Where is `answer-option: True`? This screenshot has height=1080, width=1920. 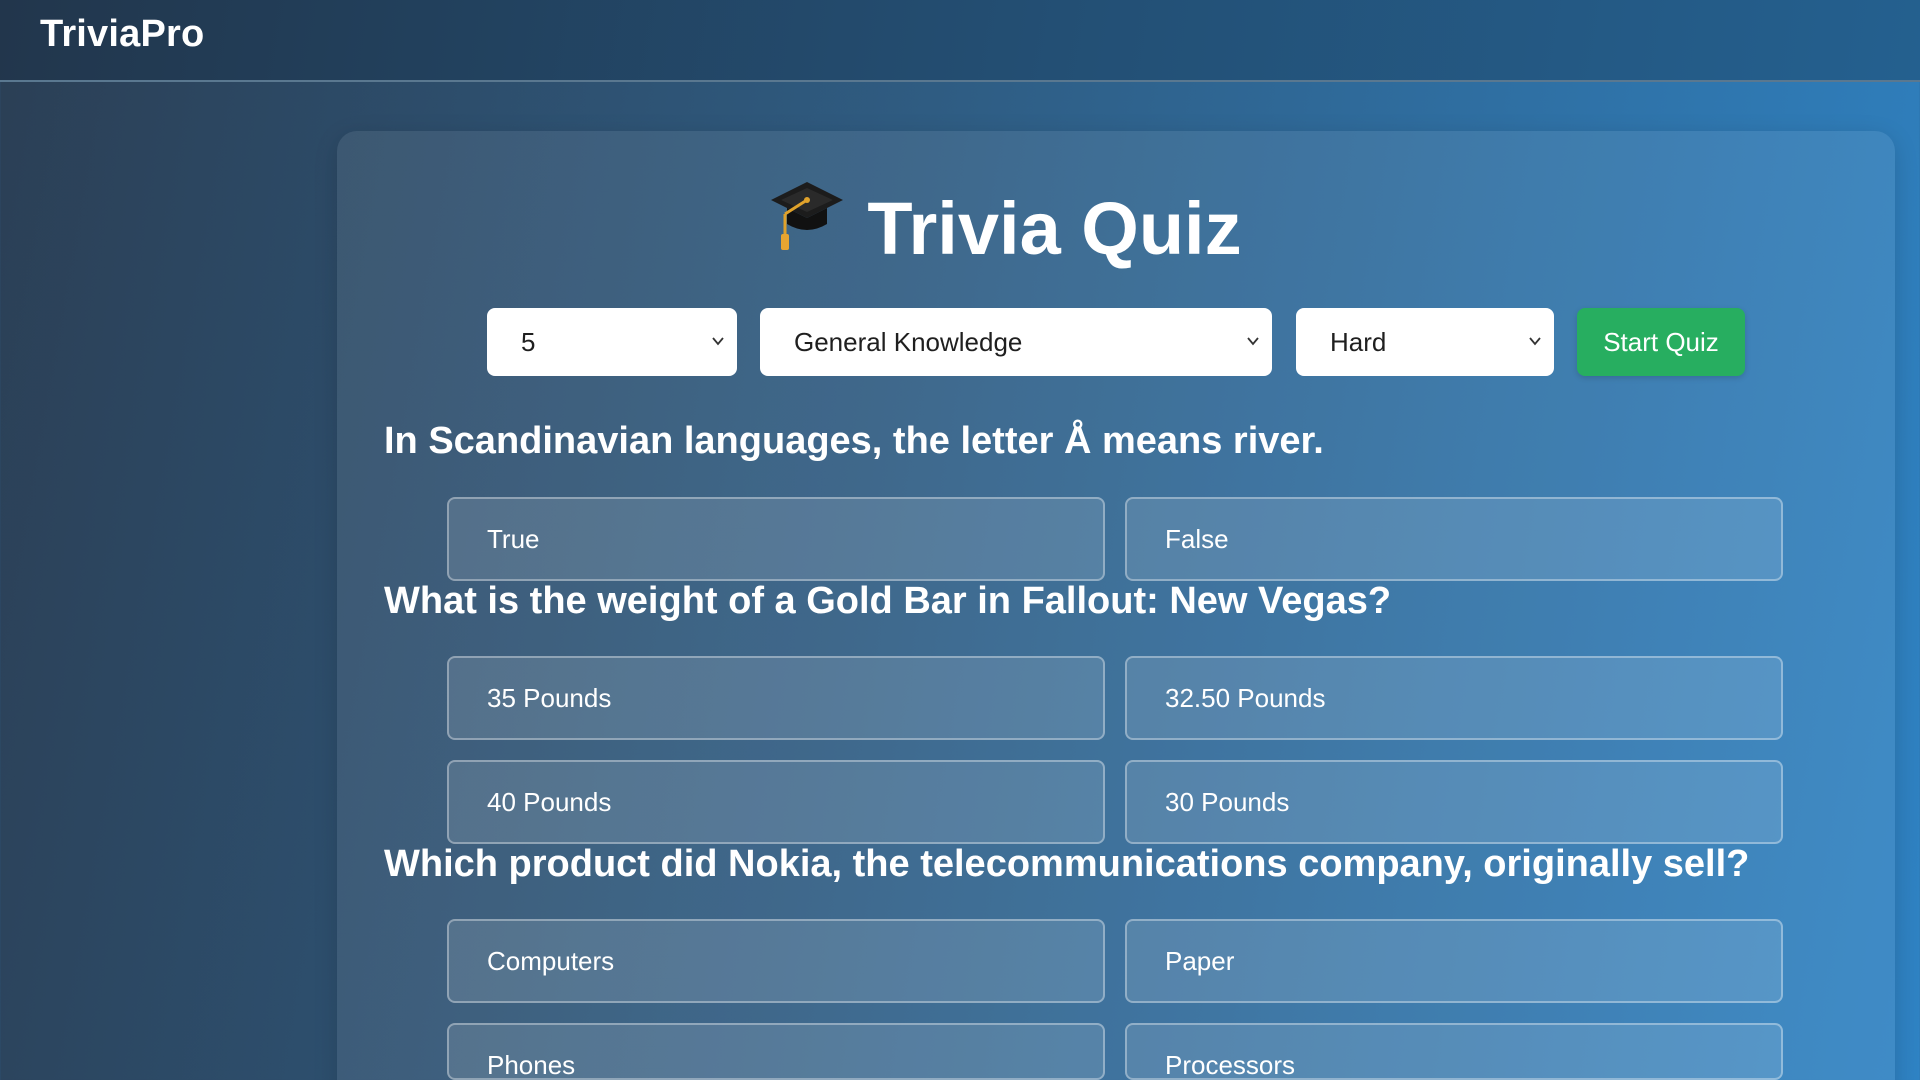
answer-option: True is located at coordinates (776, 539).